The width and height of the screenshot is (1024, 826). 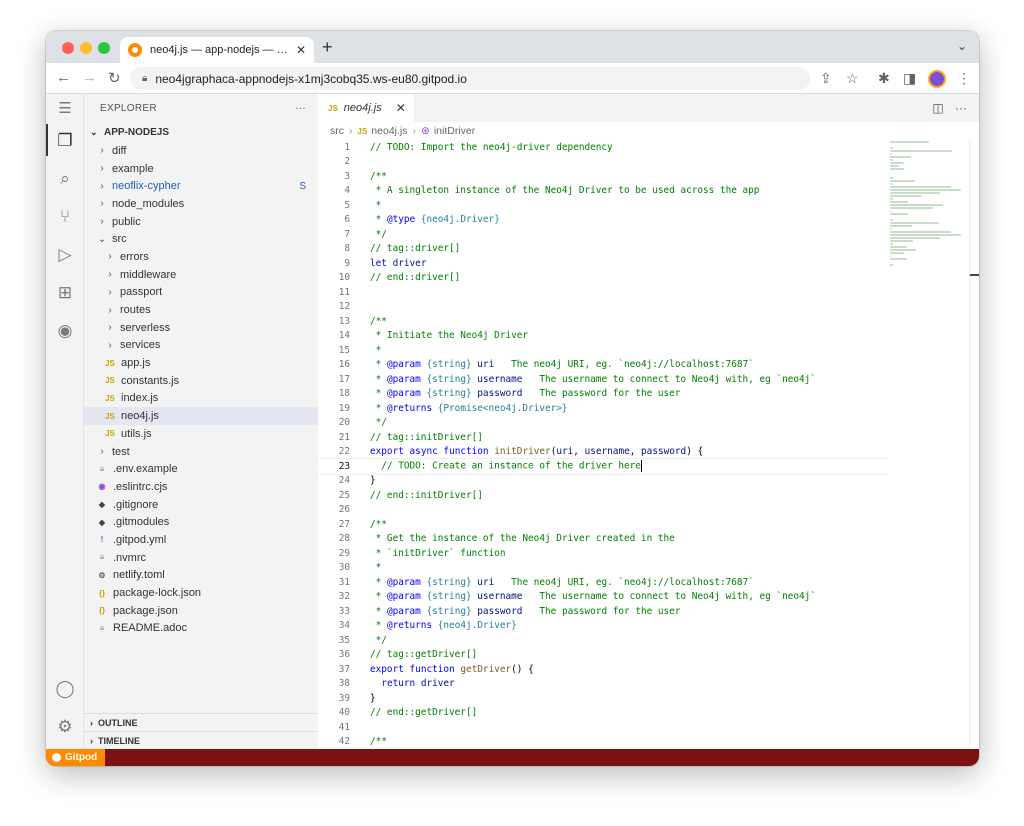 What do you see at coordinates (201, 239) in the screenshot?
I see `folder-item: ⌄ src` at bounding box center [201, 239].